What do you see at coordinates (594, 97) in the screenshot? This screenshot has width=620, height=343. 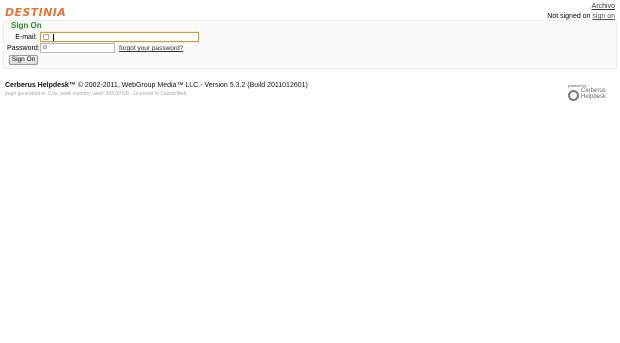 I see `logo-line2: Helpdesk` at bounding box center [594, 97].